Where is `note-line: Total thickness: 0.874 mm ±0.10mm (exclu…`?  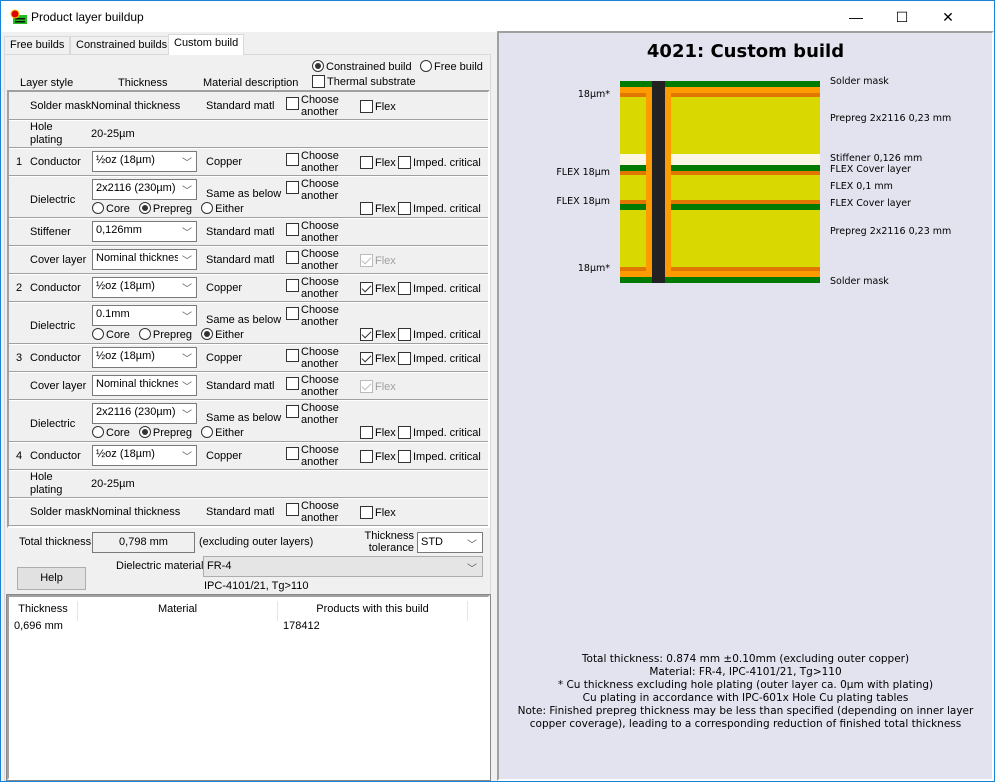 note-line: Total thickness: 0.874 mm ±0.10mm (exclu… is located at coordinates (745, 659).